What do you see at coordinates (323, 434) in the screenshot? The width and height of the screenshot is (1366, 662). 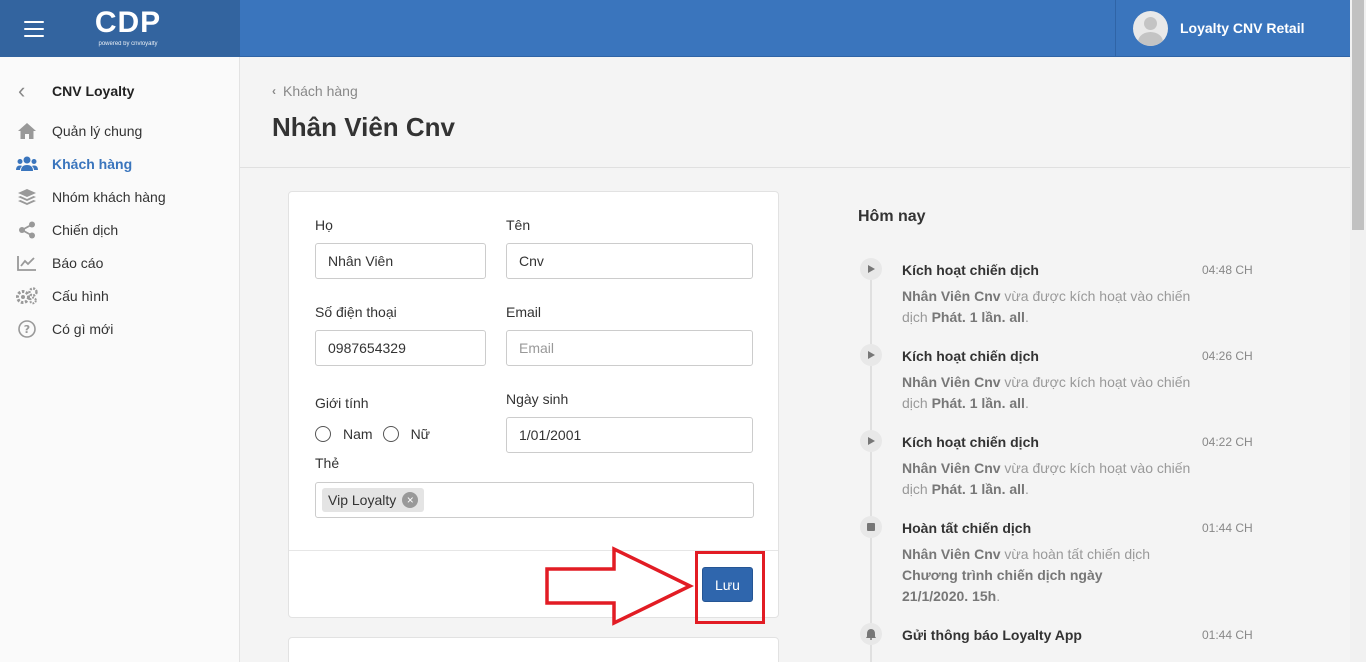 I see `gender-male-radio` at bounding box center [323, 434].